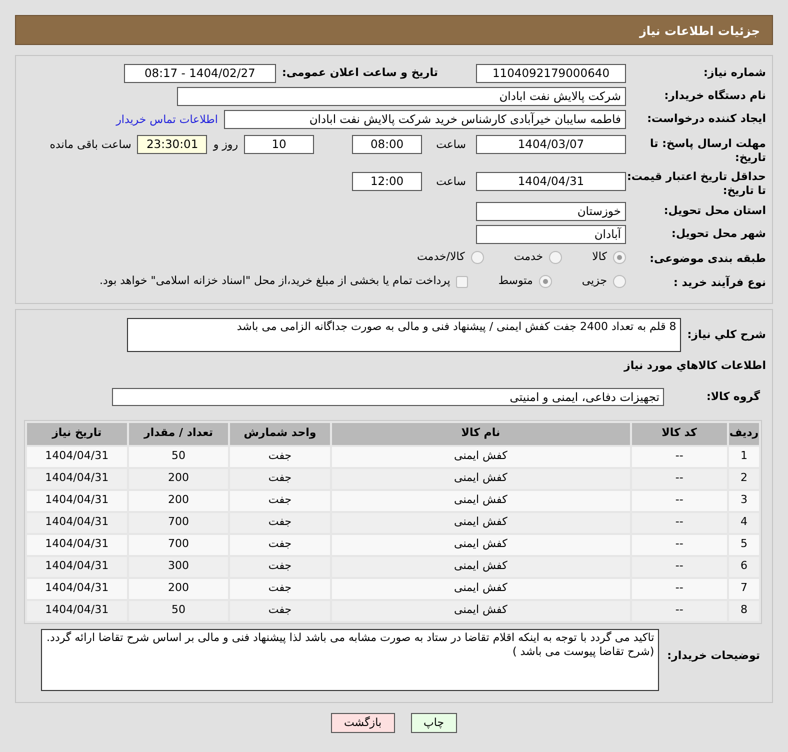 This screenshot has height=752, width=788. I want to click on table-cell: 2, so click(744, 478).